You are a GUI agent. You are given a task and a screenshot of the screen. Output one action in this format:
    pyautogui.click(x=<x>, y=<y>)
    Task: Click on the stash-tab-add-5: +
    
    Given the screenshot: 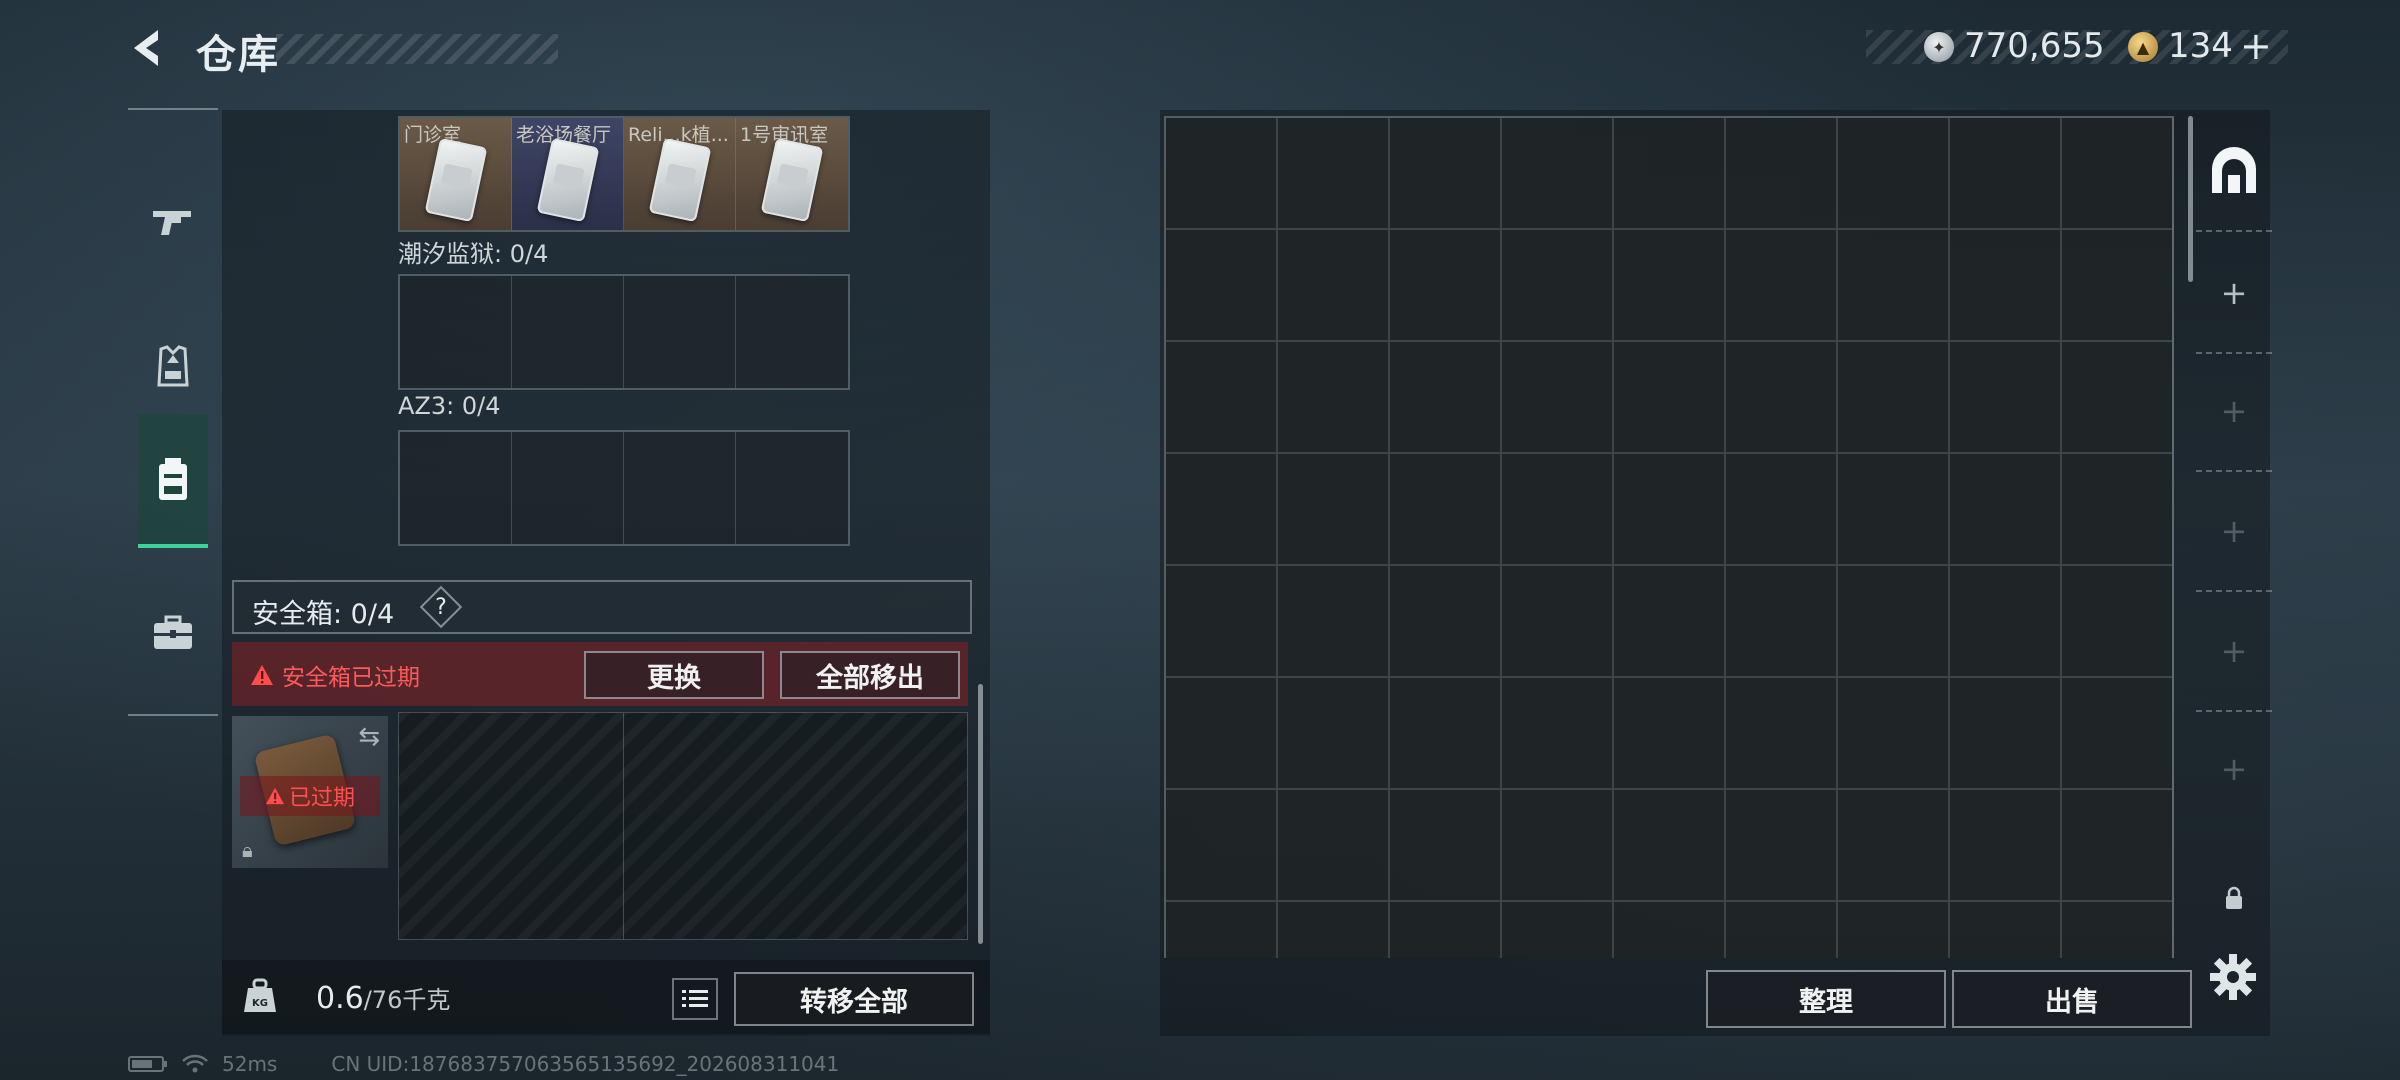 What is the action you would take?
    pyautogui.click(x=2234, y=769)
    